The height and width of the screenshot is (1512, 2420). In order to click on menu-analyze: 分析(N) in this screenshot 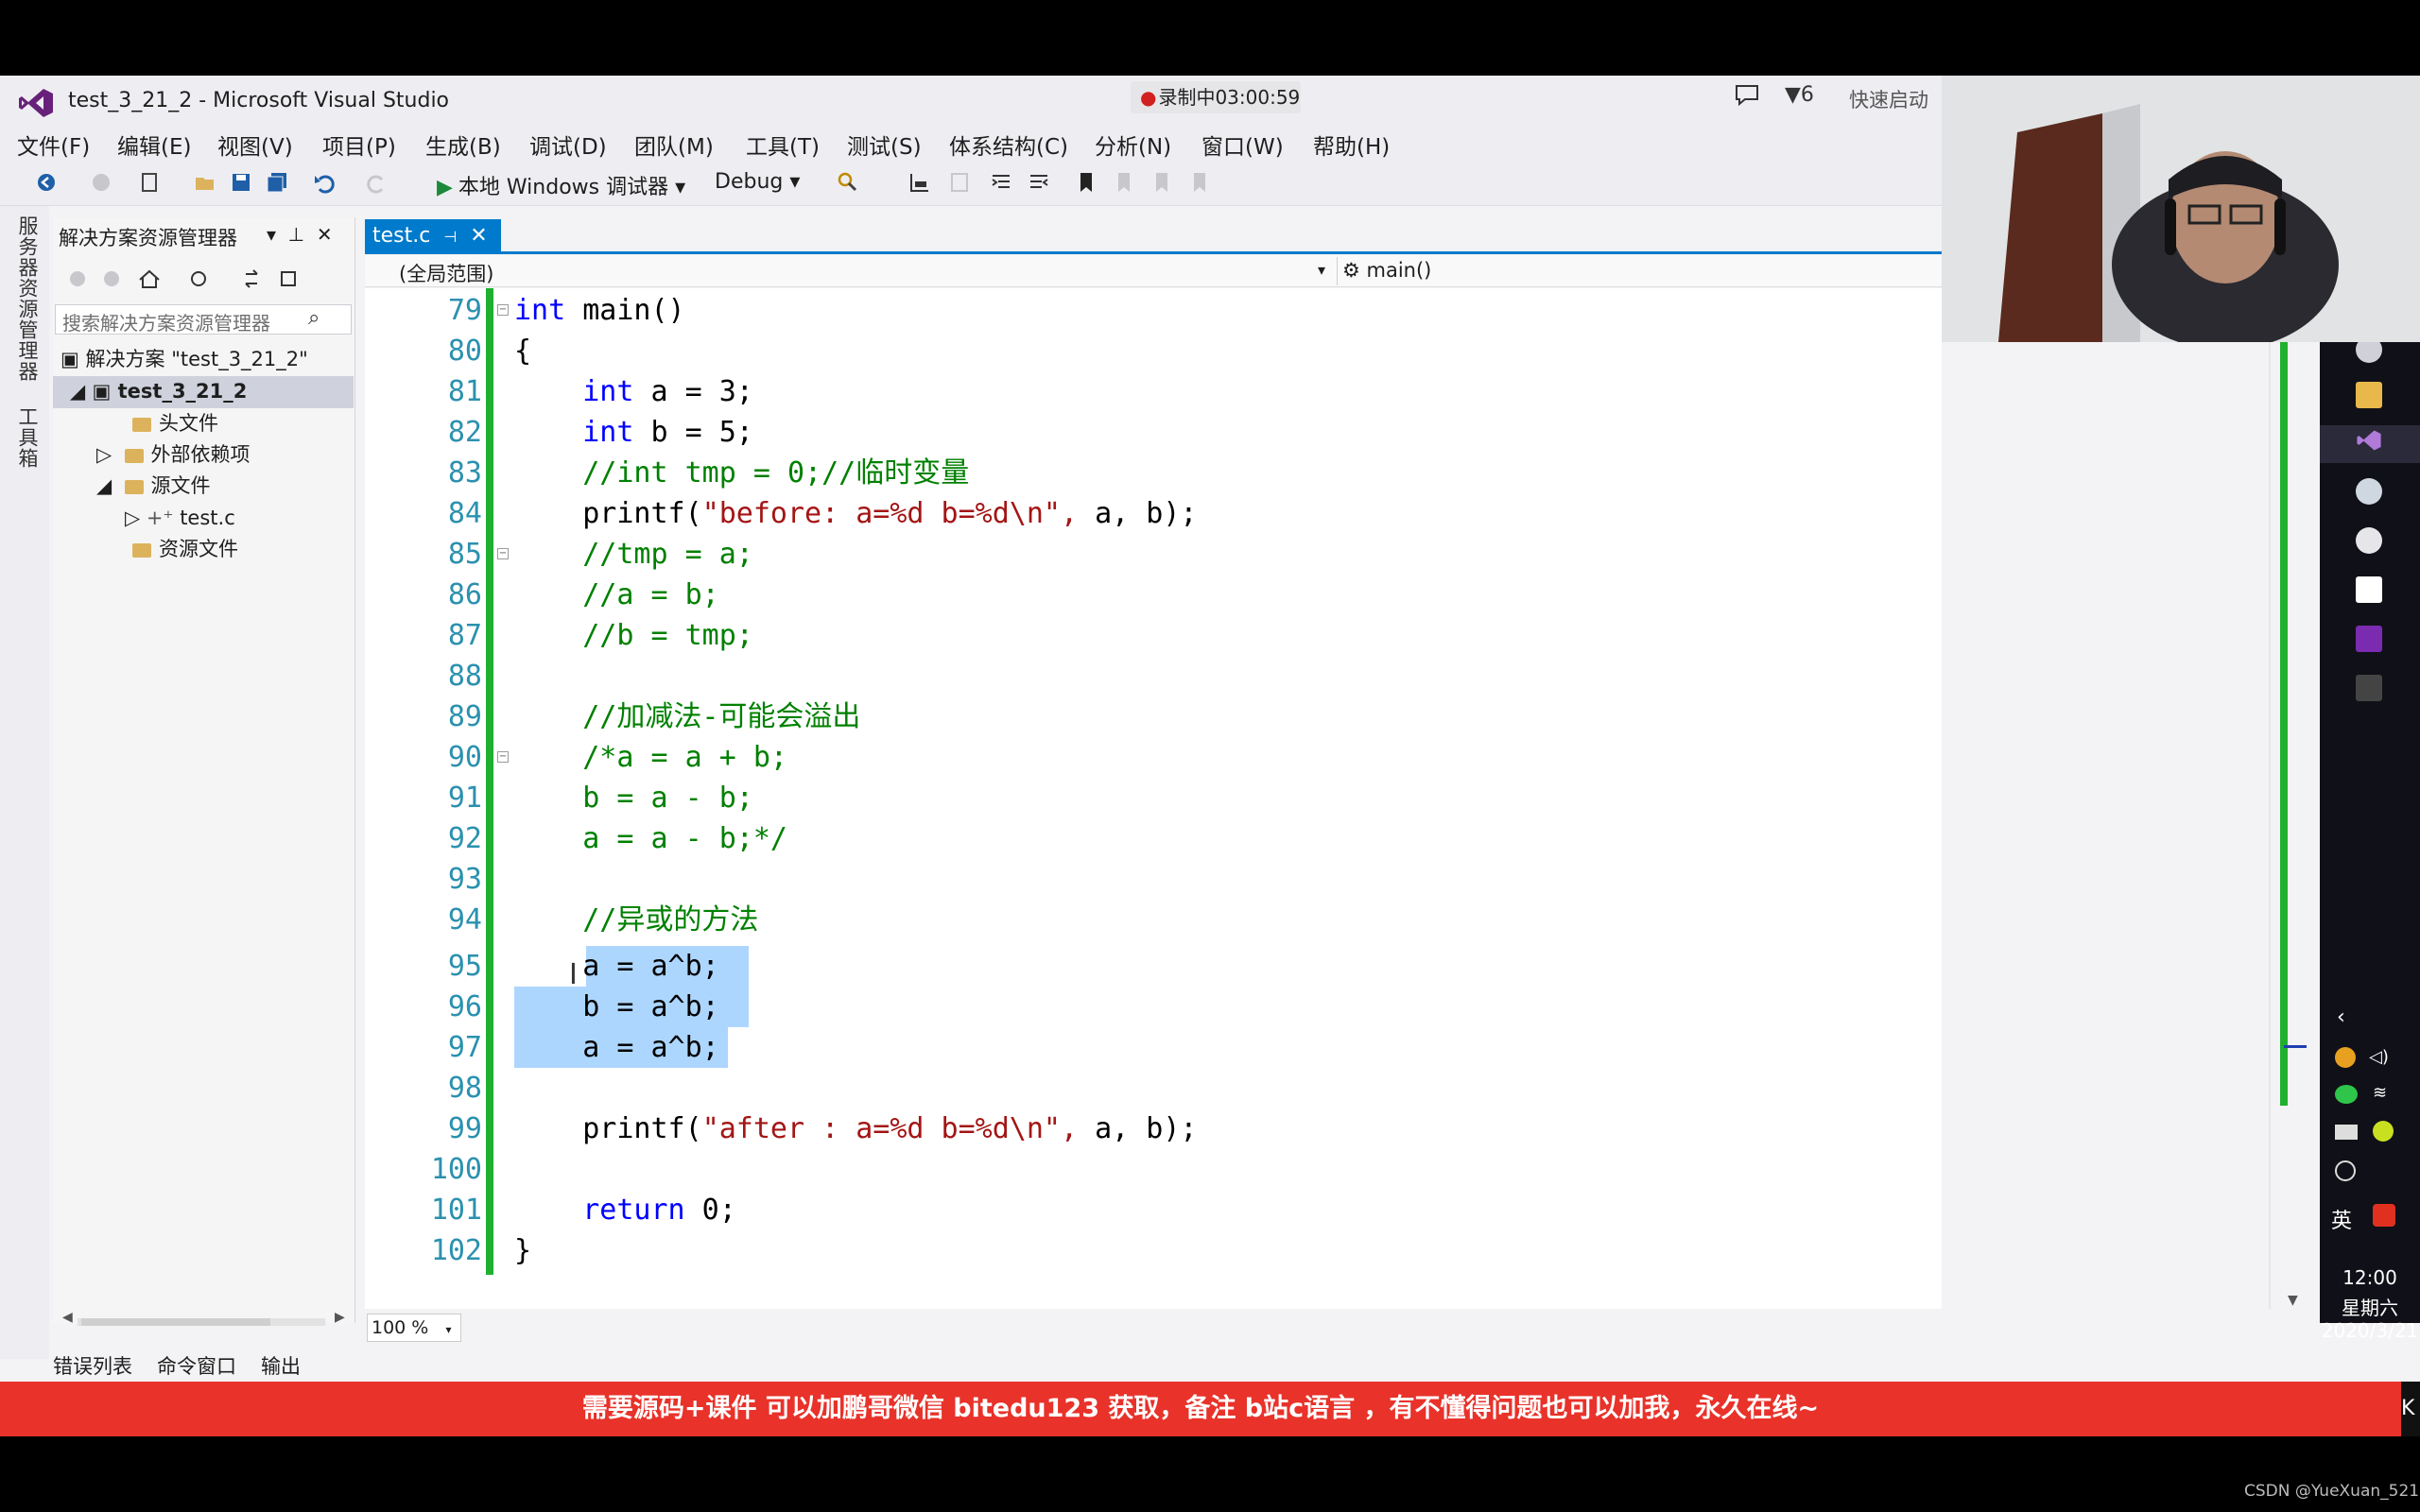, I will do `click(1133, 145)`.